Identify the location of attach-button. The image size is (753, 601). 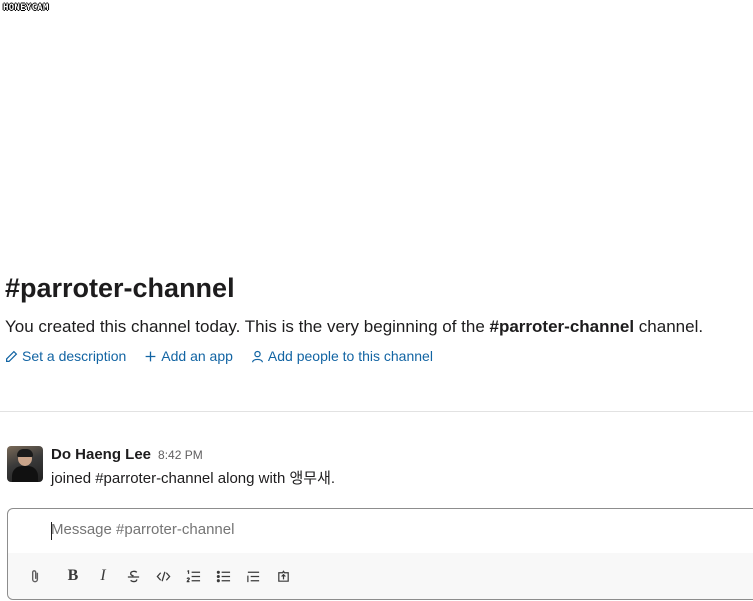
(35, 576).